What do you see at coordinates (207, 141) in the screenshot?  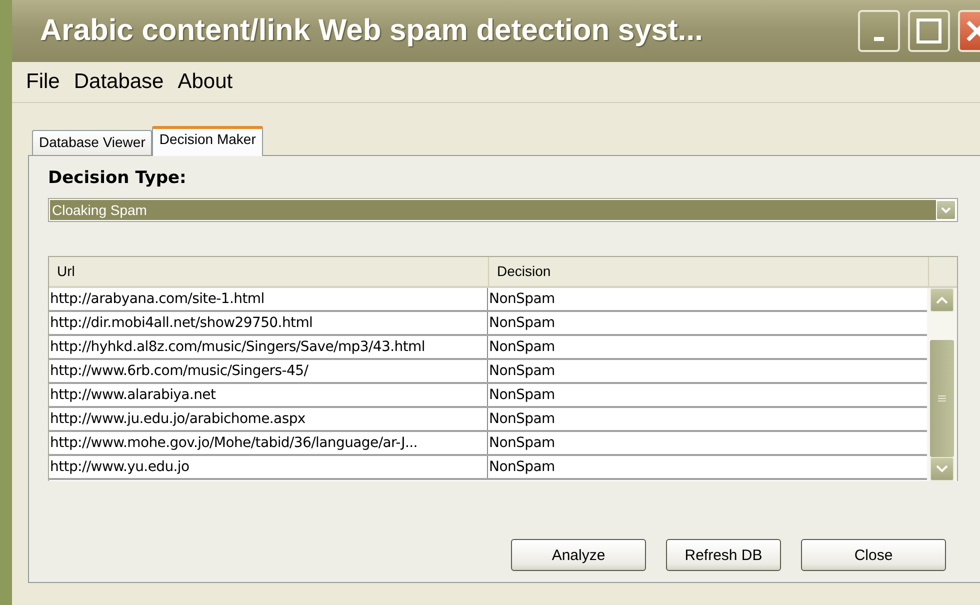 I see `tab: Decision Maker` at bounding box center [207, 141].